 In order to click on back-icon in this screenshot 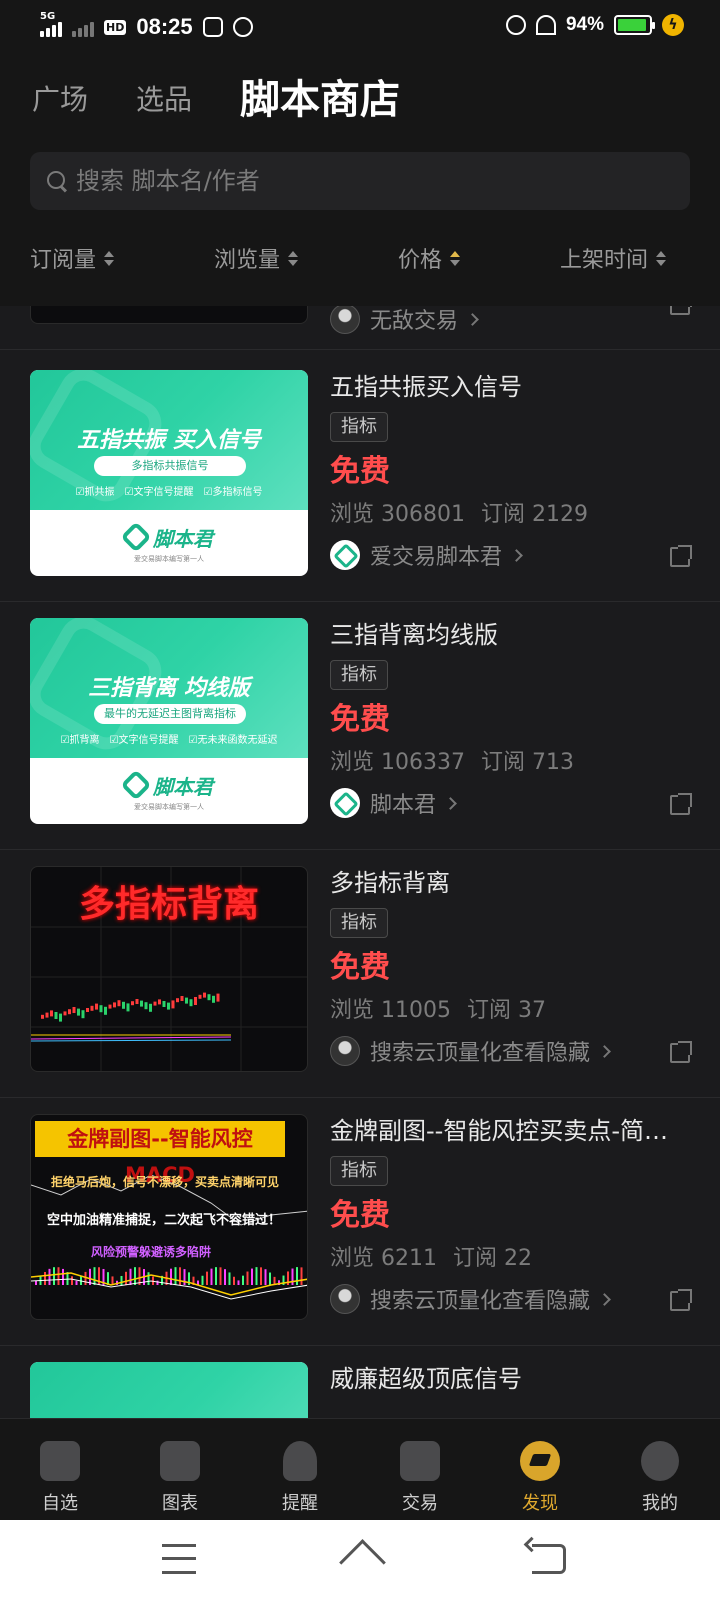, I will do `click(549, 1559)`.